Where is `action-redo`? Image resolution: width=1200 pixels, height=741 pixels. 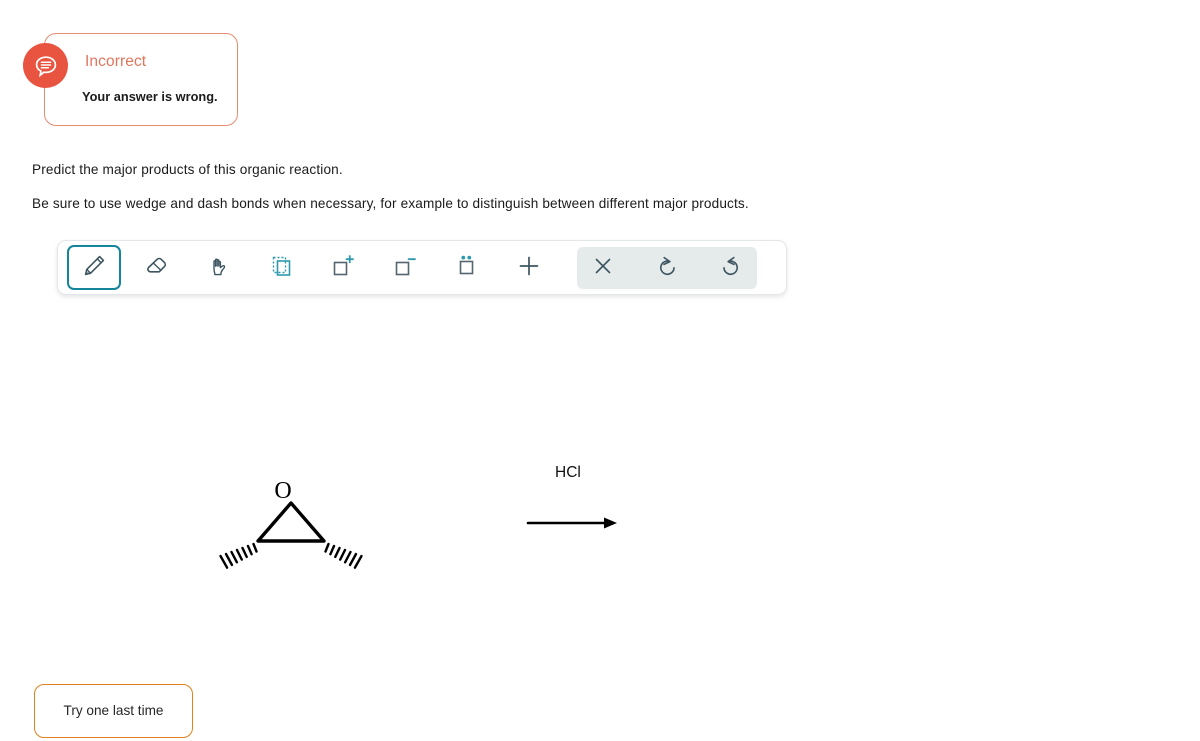
action-redo is located at coordinates (731, 268).